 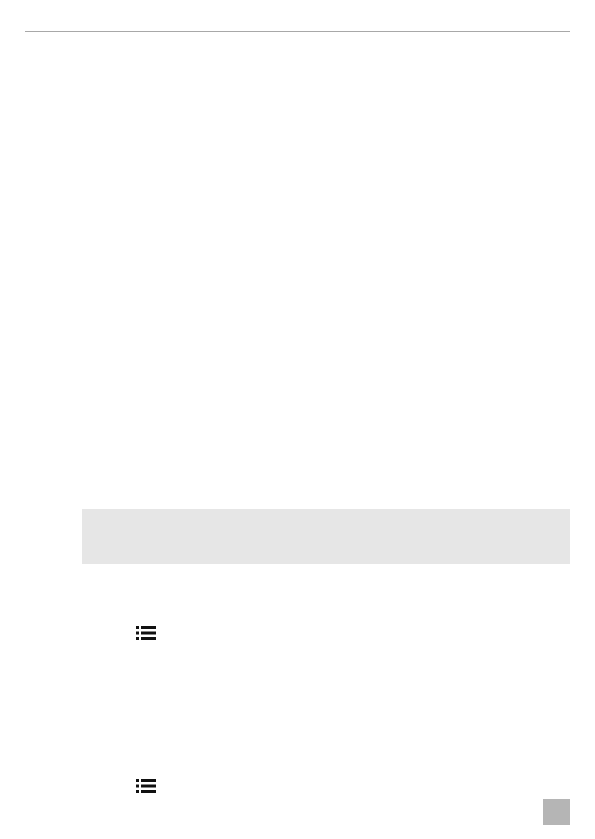 I want to click on note-box, so click(x=326, y=536).